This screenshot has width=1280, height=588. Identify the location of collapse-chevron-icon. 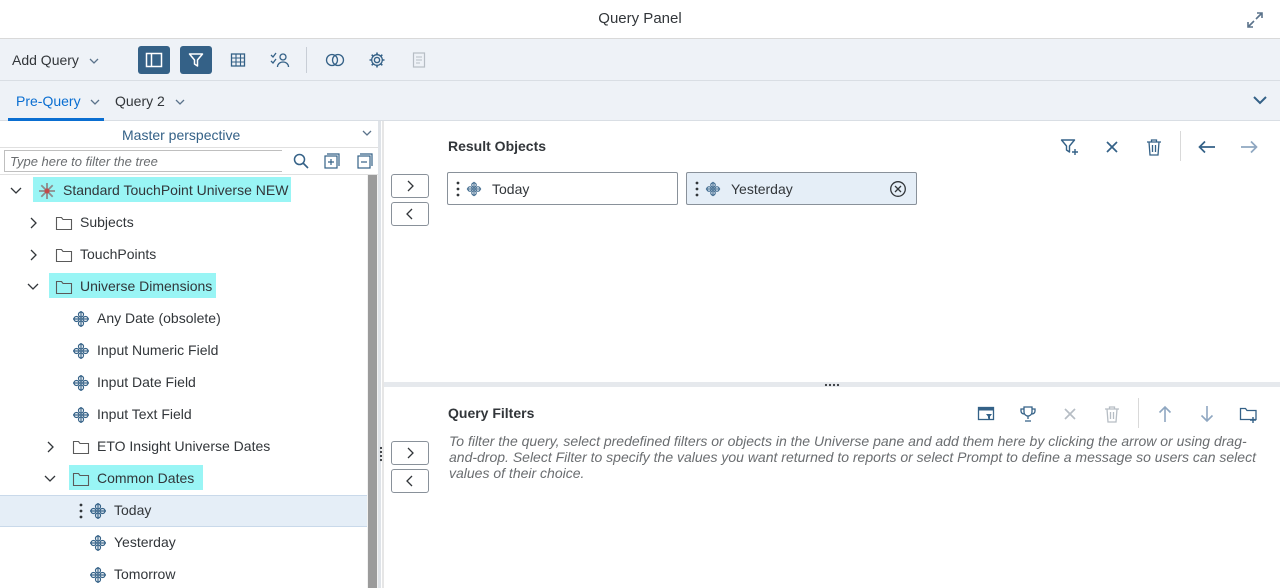
(1260, 100).